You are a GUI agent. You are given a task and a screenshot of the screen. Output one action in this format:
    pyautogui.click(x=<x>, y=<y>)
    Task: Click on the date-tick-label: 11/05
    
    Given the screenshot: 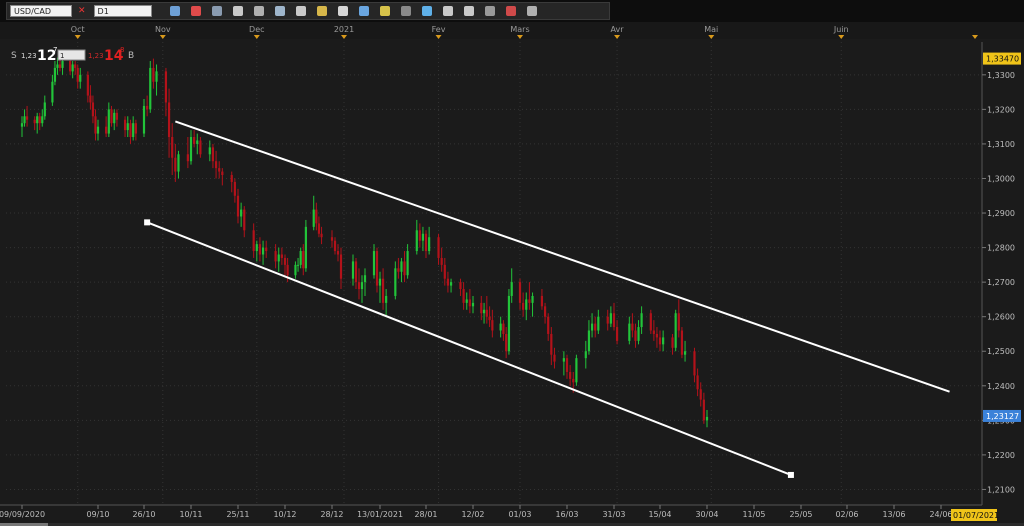 What is the action you would take?
    pyautogui.click(x=753, y=514)
    